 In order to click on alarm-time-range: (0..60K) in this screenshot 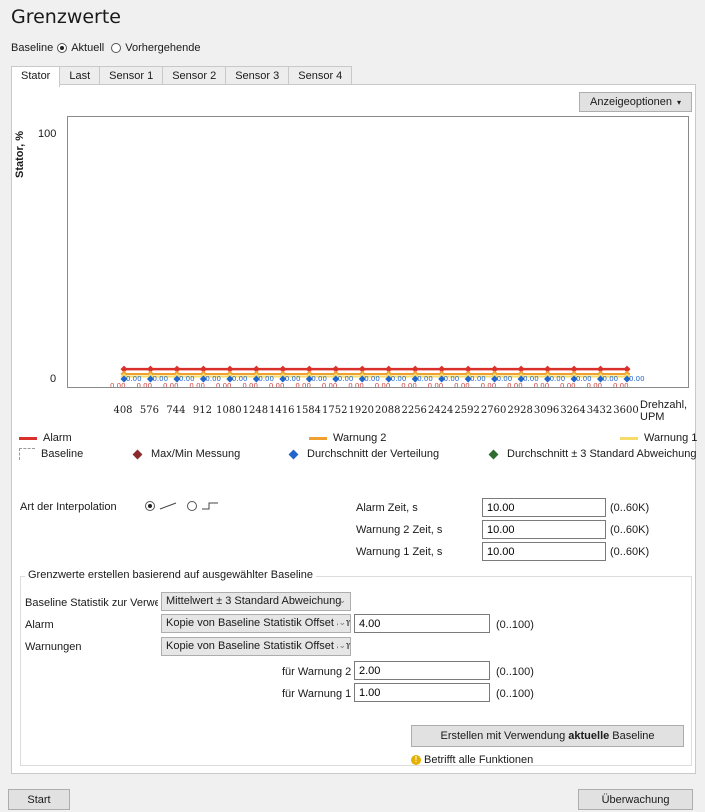, I will do `click(630, 508)`.